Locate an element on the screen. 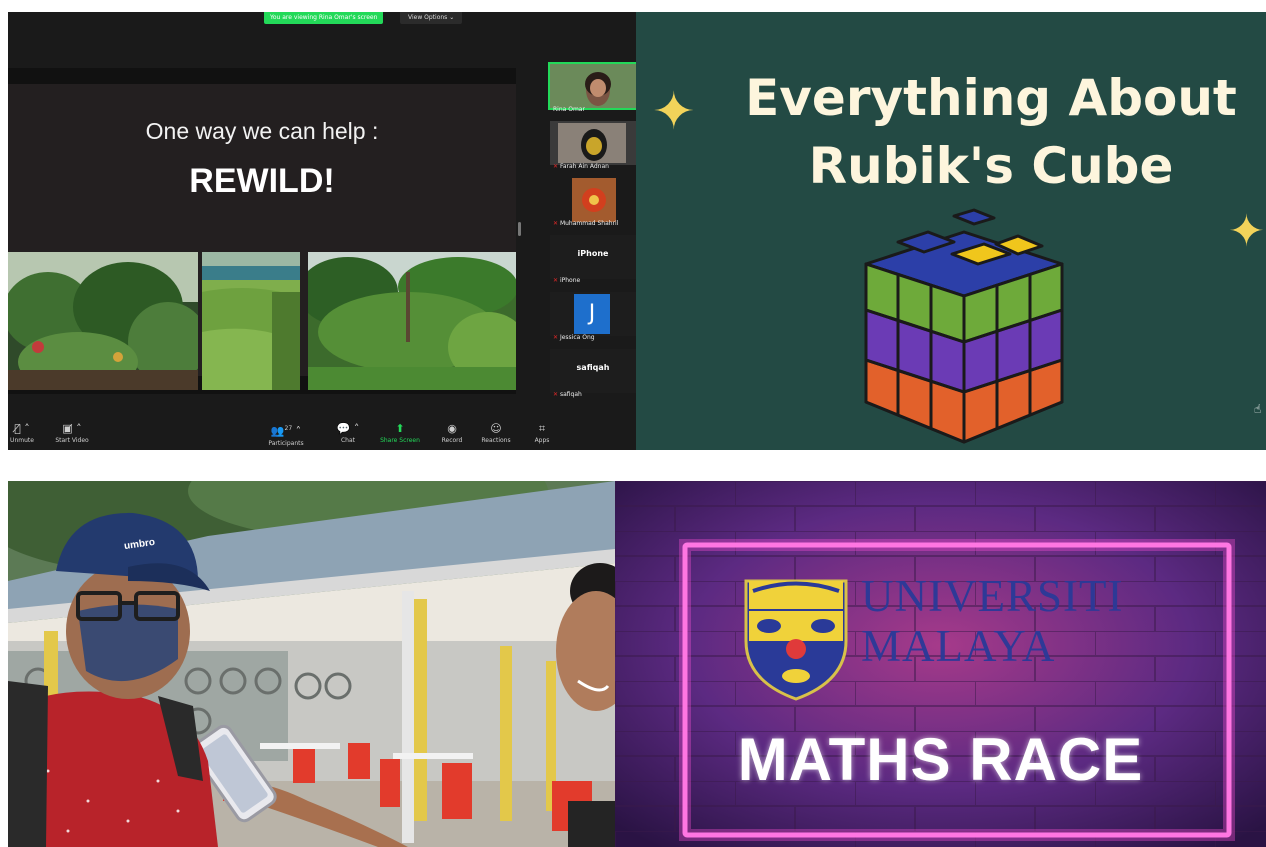 Image resolution: width=1266 pixels, height=847 pixels. participant-display-name: safiqah is located at coordinates (593, 367).